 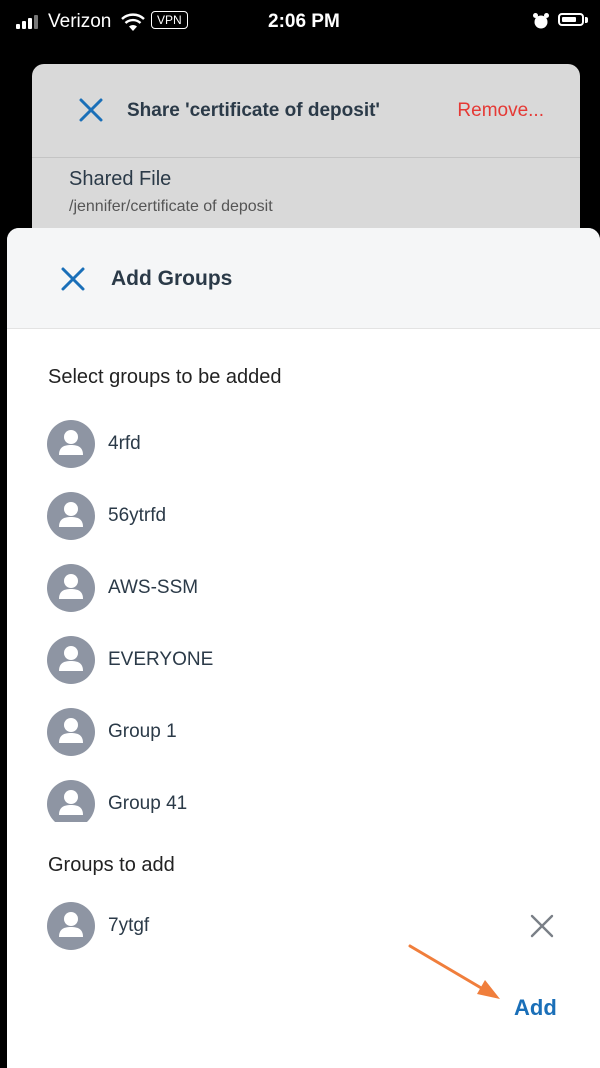 What do you see at coordinates (306, 157) in the screenshot?
I see `divider` at bounding box center [306, 157].